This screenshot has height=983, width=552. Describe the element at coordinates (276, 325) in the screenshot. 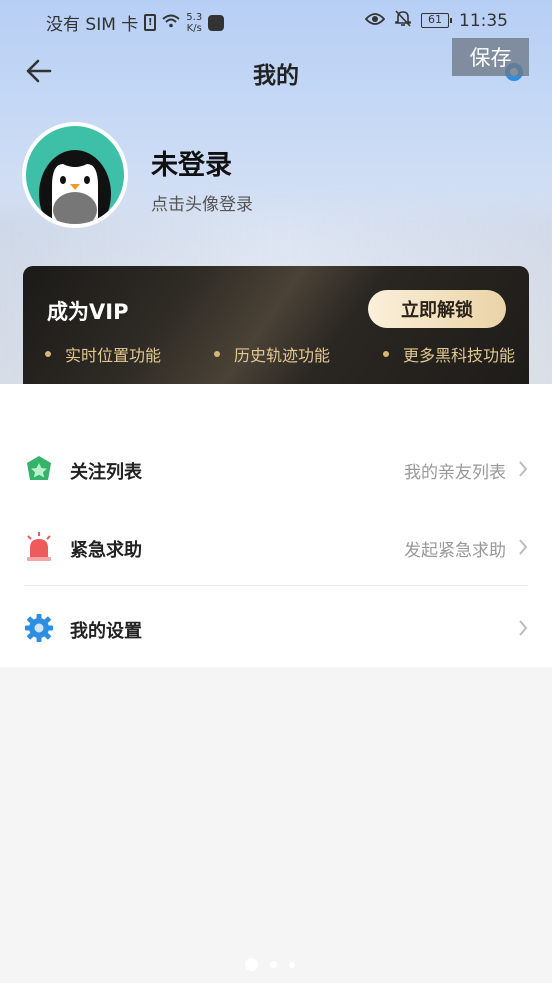

I see `vip-banner: 成为VIP 立即解锁 实时位置功能 历史轨迹功能 更多黑科技功能` at that location.